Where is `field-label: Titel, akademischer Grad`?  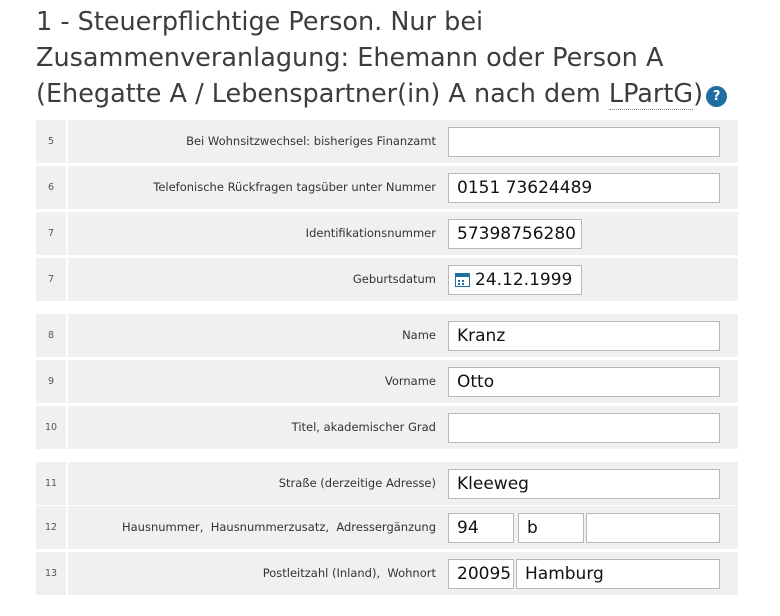
field-label: Titel, akademischer Grad is located at coordinates (363, 427).